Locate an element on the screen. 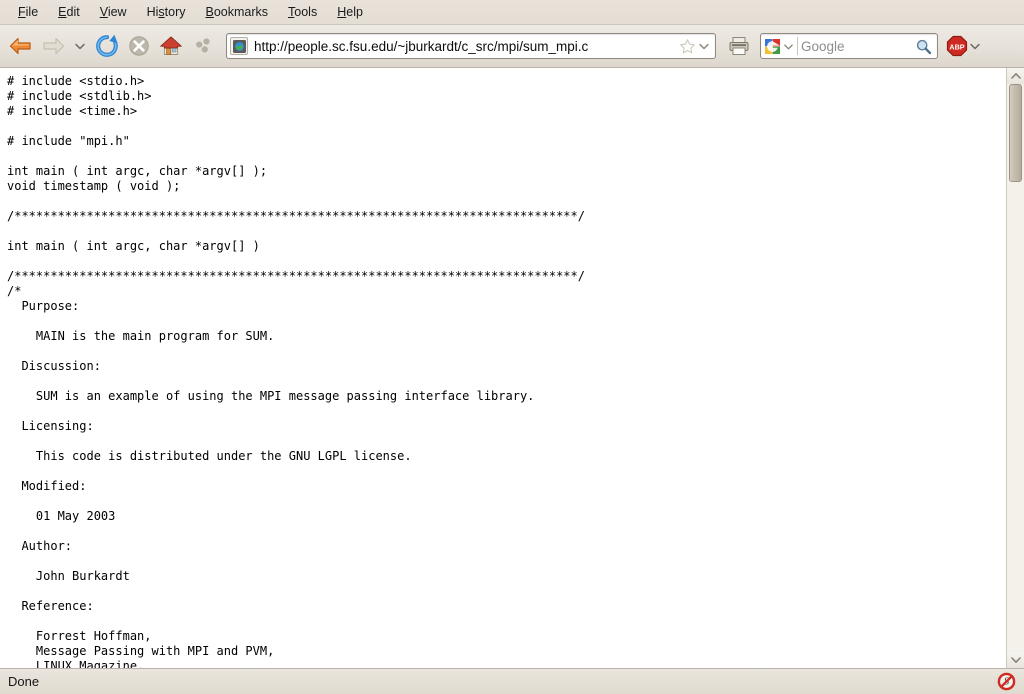 This screenshot has width=1024, height=694. forward-button is located at coordinates (53, 46).